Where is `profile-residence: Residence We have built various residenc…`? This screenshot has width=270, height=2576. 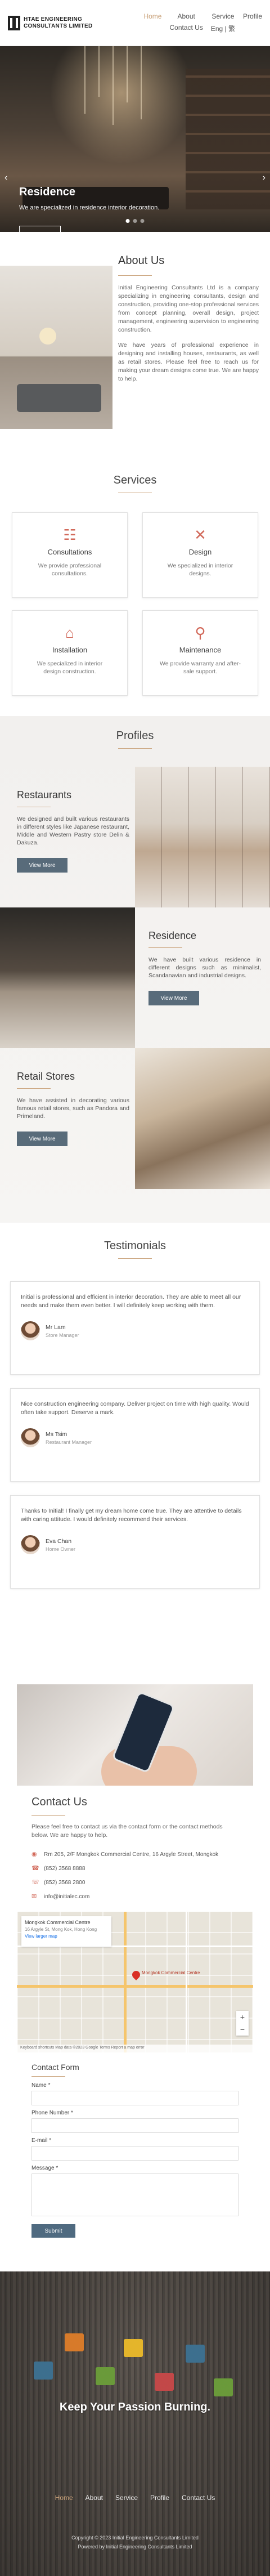
profile-residence: Residence We have built various residenc… is located at coordinates (135, 977).